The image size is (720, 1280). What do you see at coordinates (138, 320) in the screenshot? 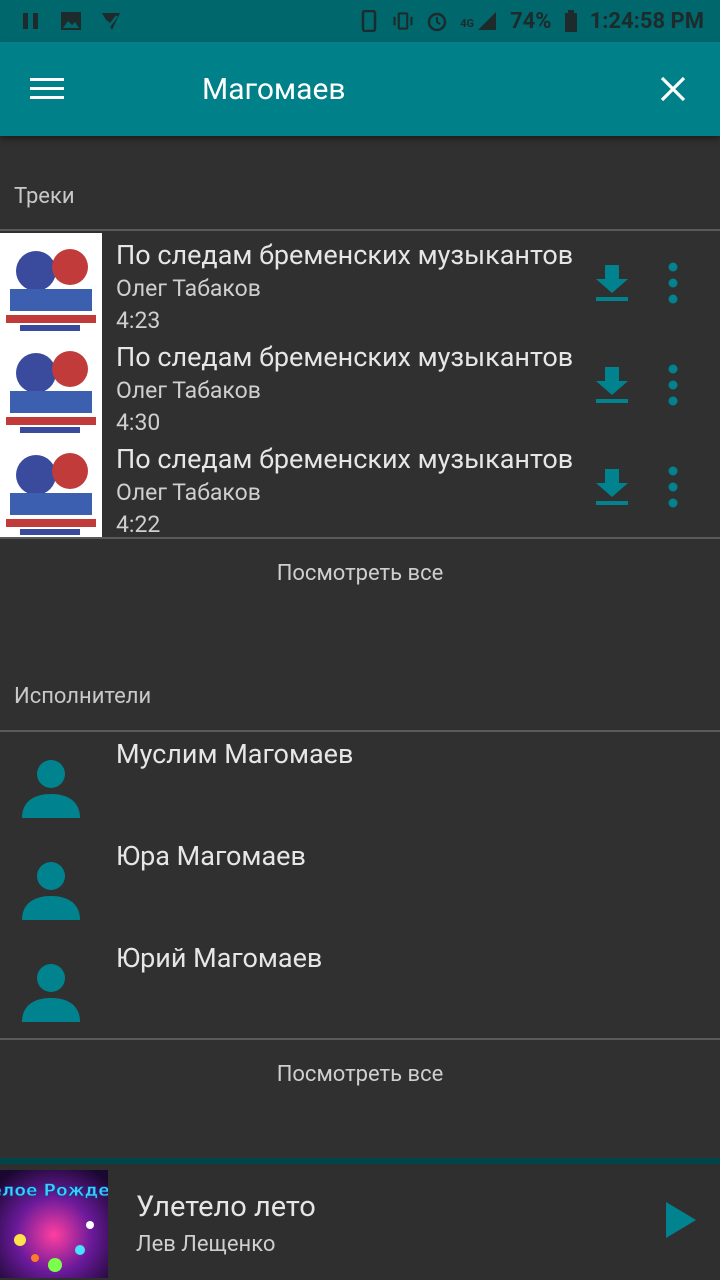
I see `track-duration: 4:23` at bounding box center [138, 320].